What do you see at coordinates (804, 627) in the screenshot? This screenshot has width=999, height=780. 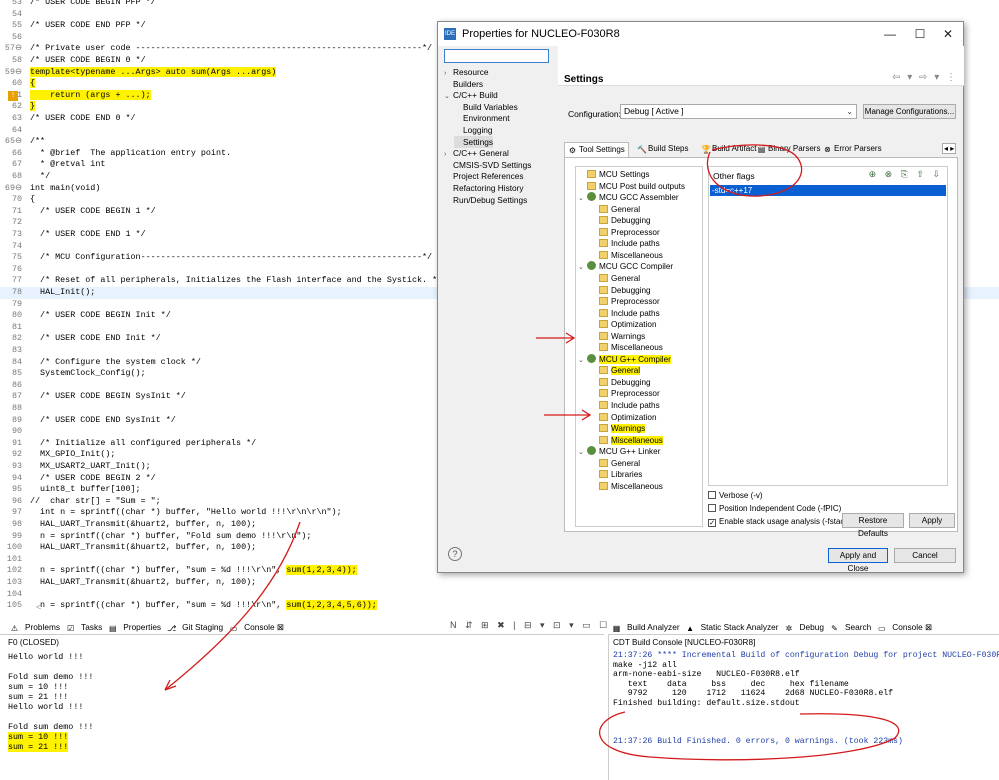 I see `view-tab-debug: ✲ Debug` at bounding box center [804, 627].